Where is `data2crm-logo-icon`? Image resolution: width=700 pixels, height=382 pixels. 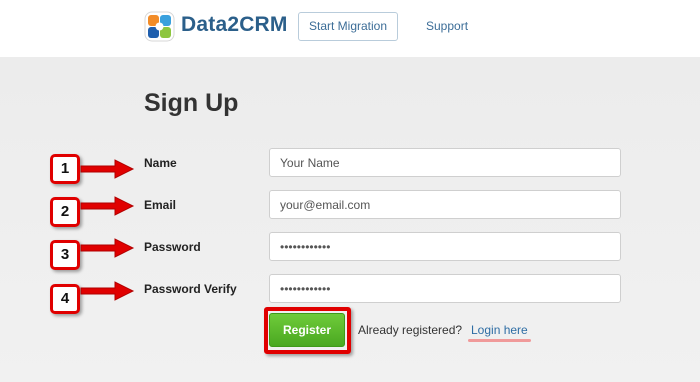
data2crm-logo-icon is located at coordinates (159, 26).